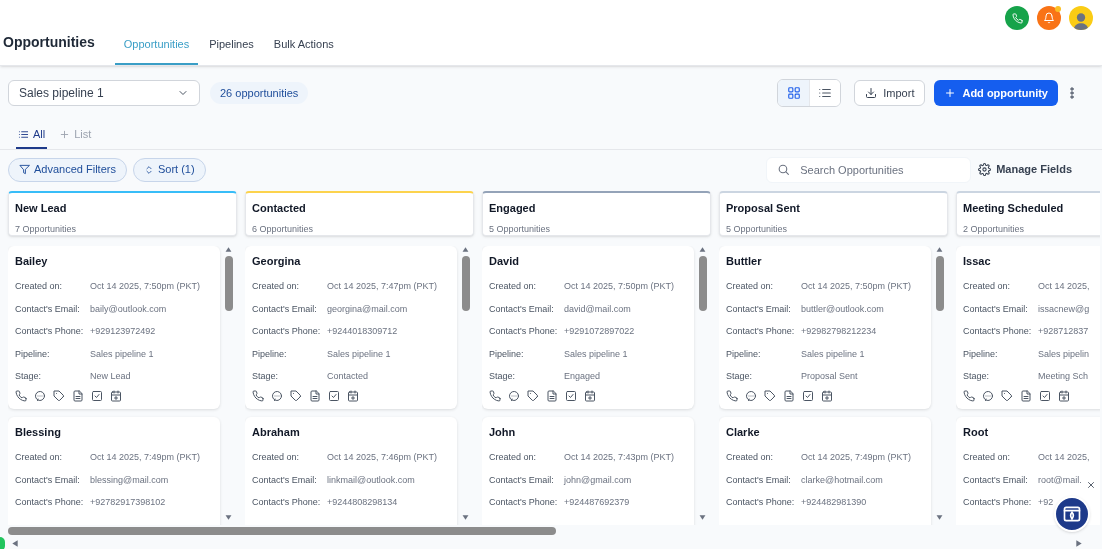 Image resolution: width=1102 pixels, height=549 pixels. I want to click on column-count: 6 Opportunities, so click(283, 229).